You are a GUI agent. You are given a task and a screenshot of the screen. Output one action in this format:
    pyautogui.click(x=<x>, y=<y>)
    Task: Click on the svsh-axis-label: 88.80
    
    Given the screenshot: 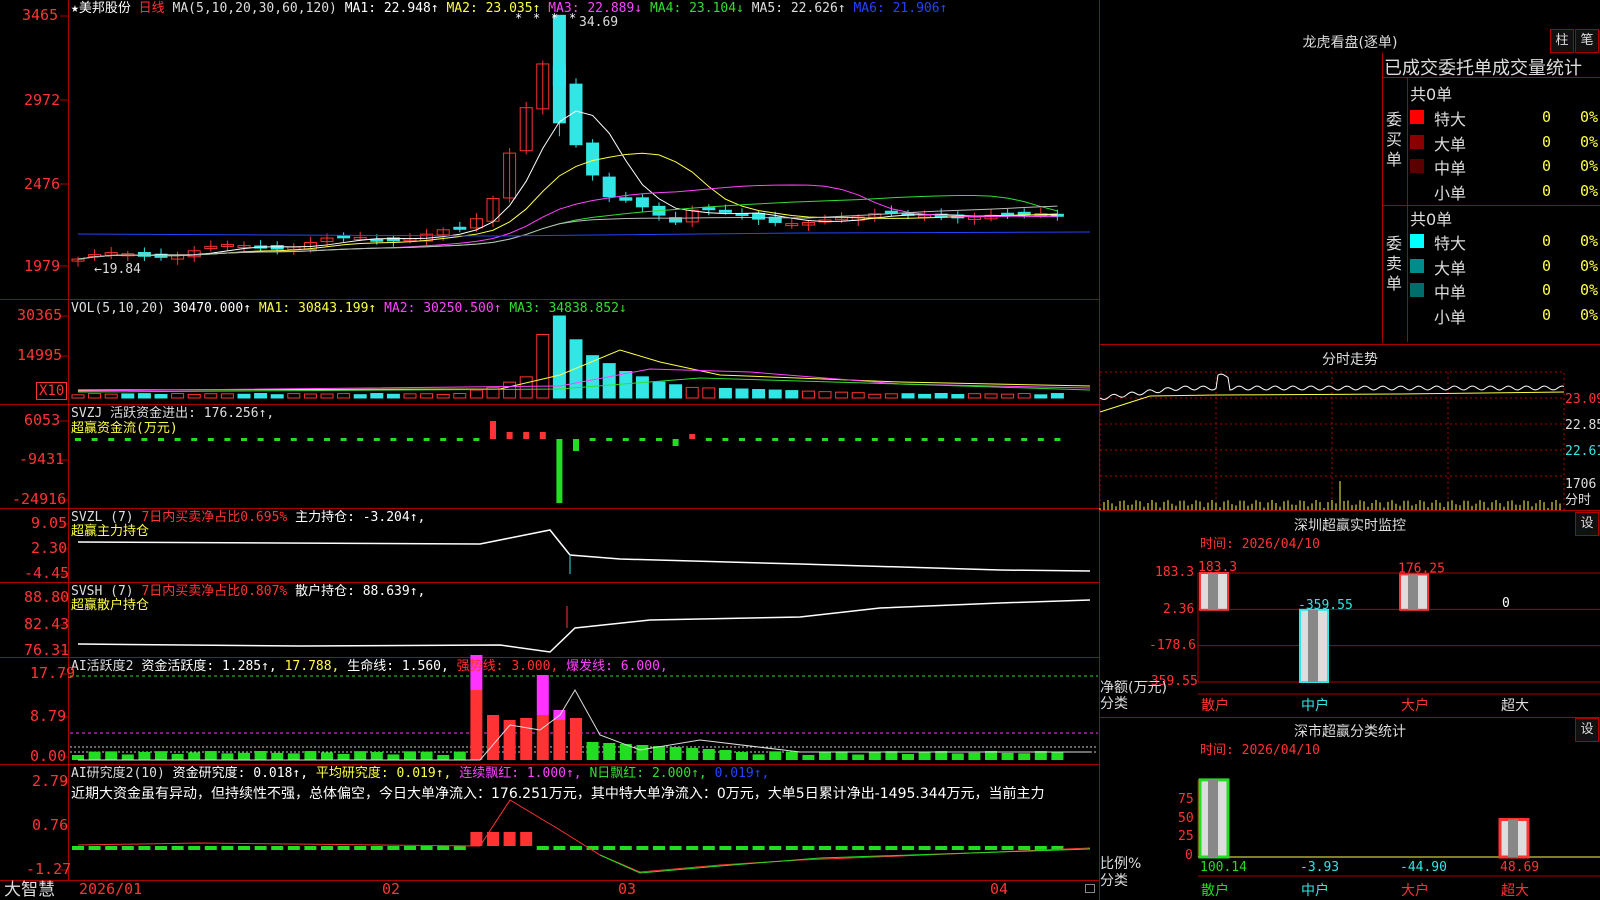 What is the action you would take?
    pyautogui.click(x=47, y=597)
    